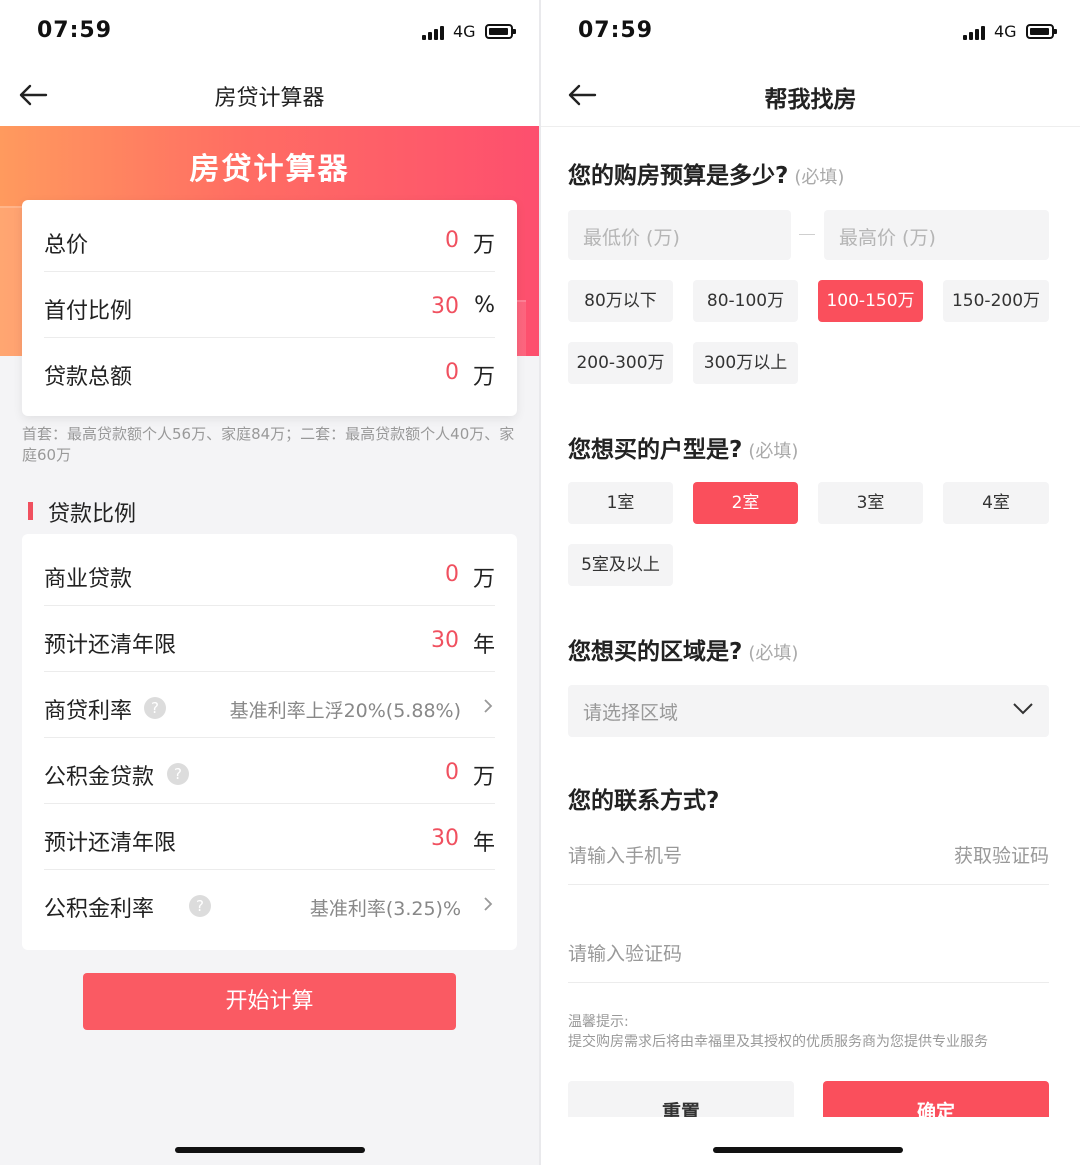 This screenshot has width=1080, height=1165. Describe the element at coordinates (483, 645) in the screenshot. I see `commercial-years-unit: 年` at that location.